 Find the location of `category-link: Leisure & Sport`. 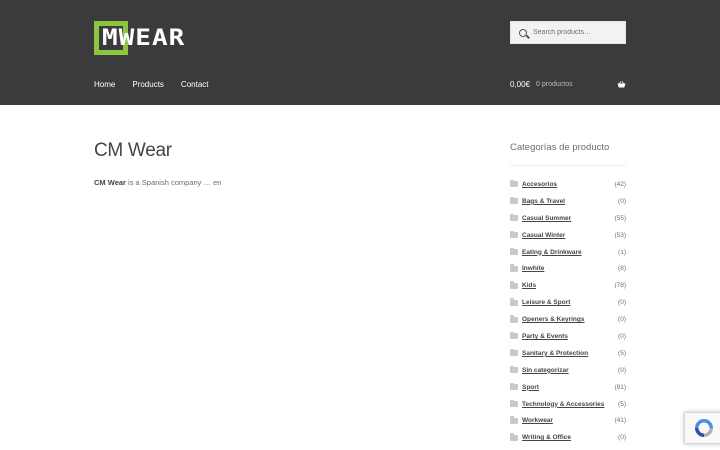

category-link: Leisure & Sport is located at coordinates (546, 302).